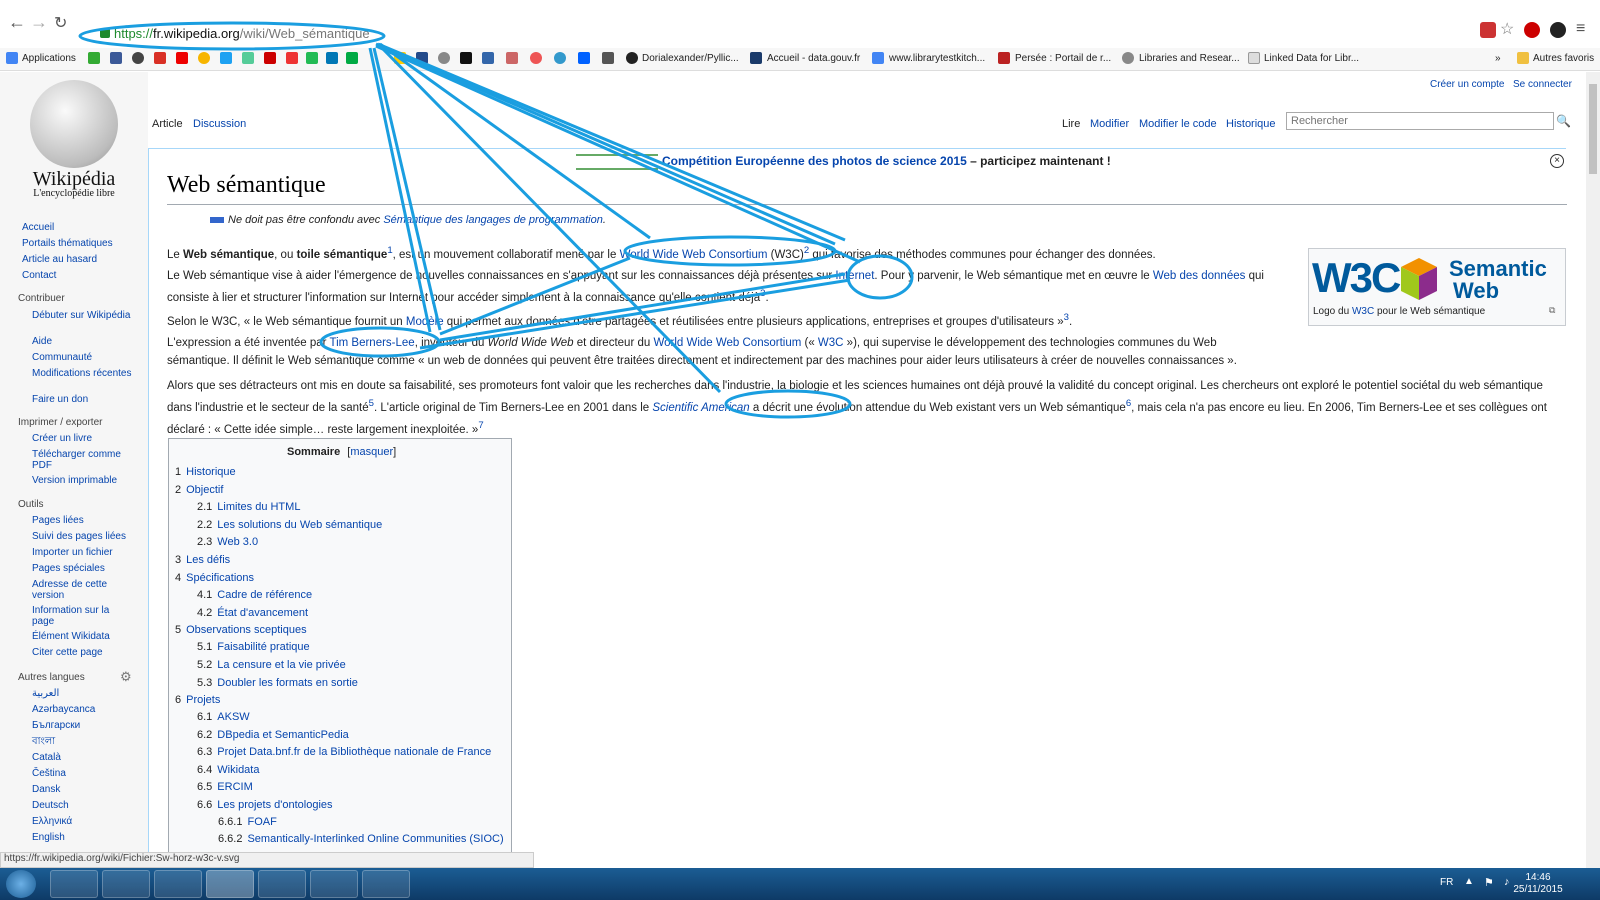 The width and height of the screenshot is (1600, 900). I want to click on toc-item: 6.1 AKSW, so click(223, 717).